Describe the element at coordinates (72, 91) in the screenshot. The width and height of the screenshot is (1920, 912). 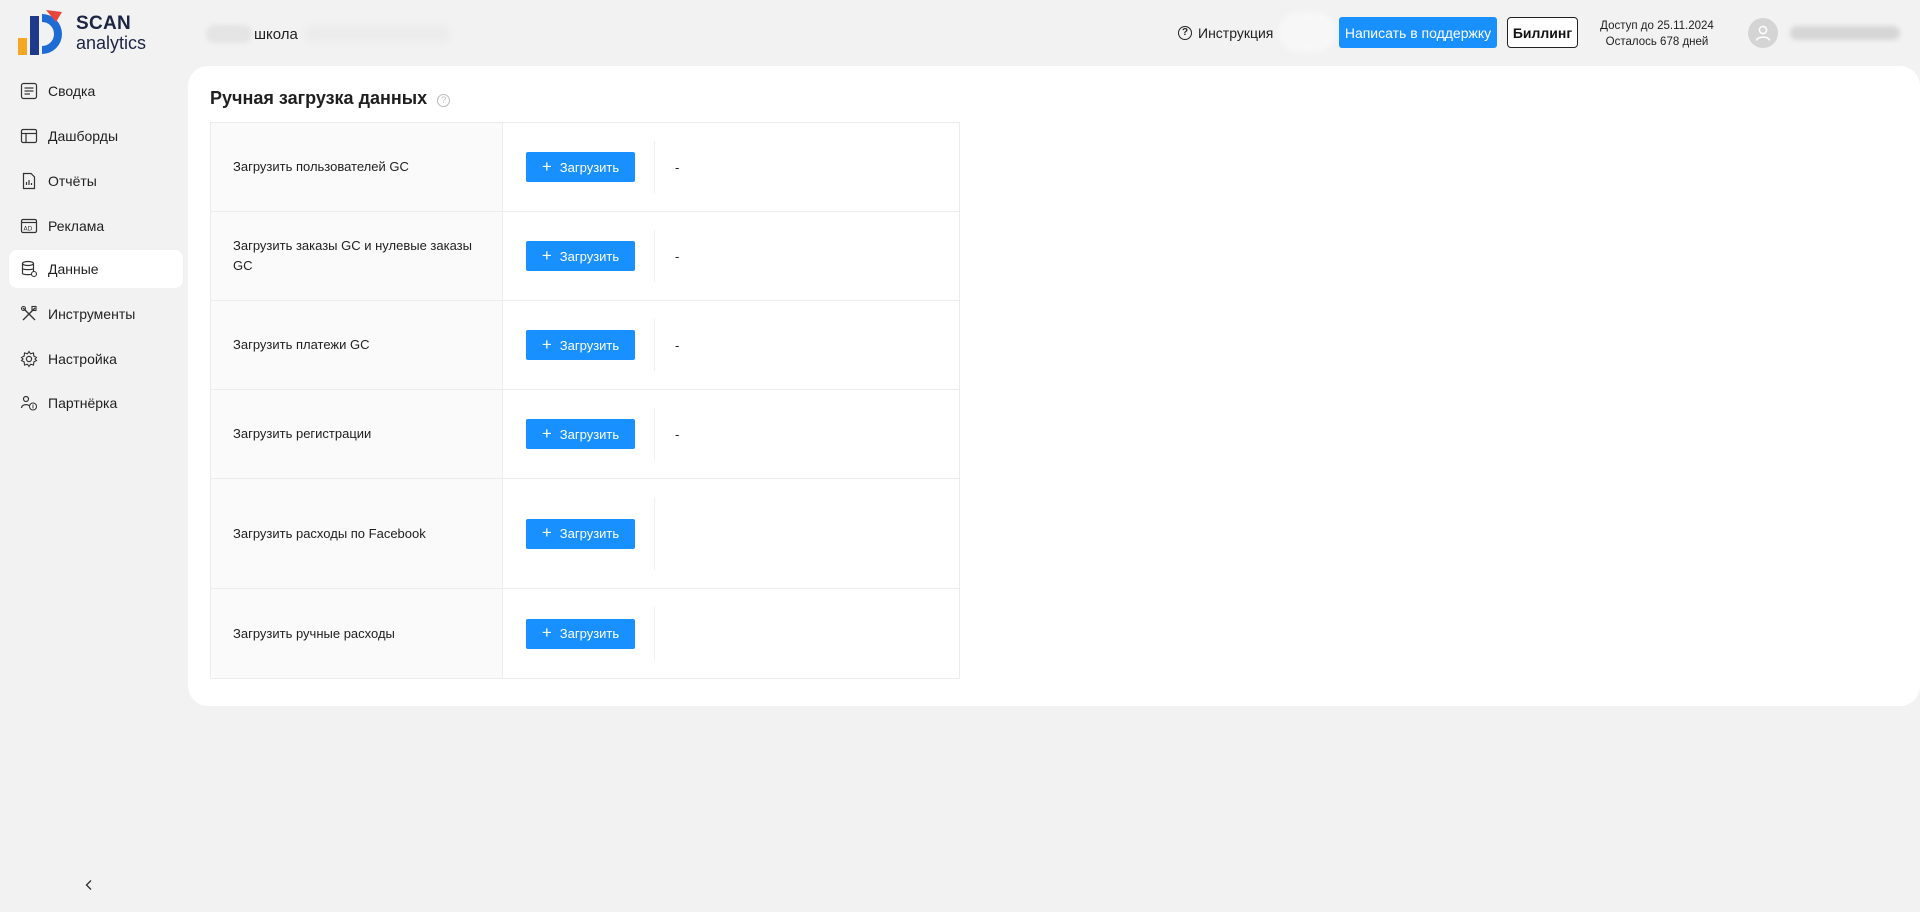
I see `sidebar-item-label: Сводка` at that location.